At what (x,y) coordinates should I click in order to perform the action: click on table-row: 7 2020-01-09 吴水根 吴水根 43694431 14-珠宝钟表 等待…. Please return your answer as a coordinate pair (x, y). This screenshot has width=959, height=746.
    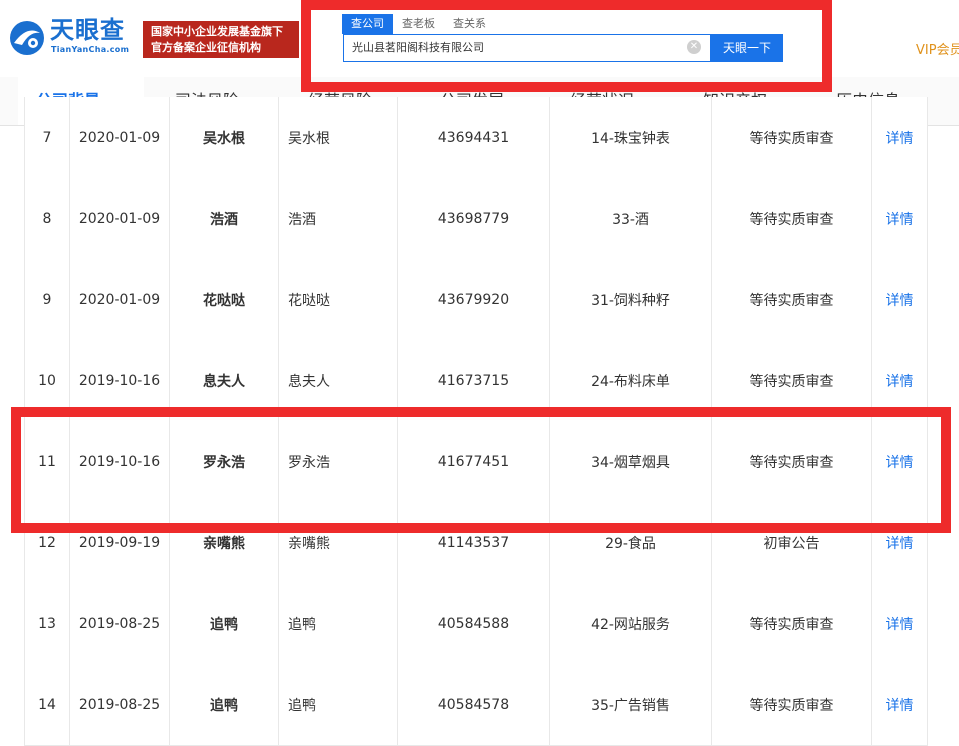
    Looking at the image, I should click on (476, 138).